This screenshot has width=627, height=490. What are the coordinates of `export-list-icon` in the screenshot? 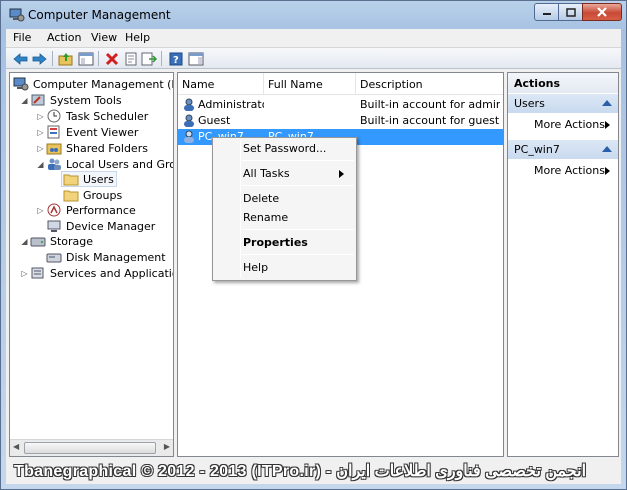 It's located at (149, 58).